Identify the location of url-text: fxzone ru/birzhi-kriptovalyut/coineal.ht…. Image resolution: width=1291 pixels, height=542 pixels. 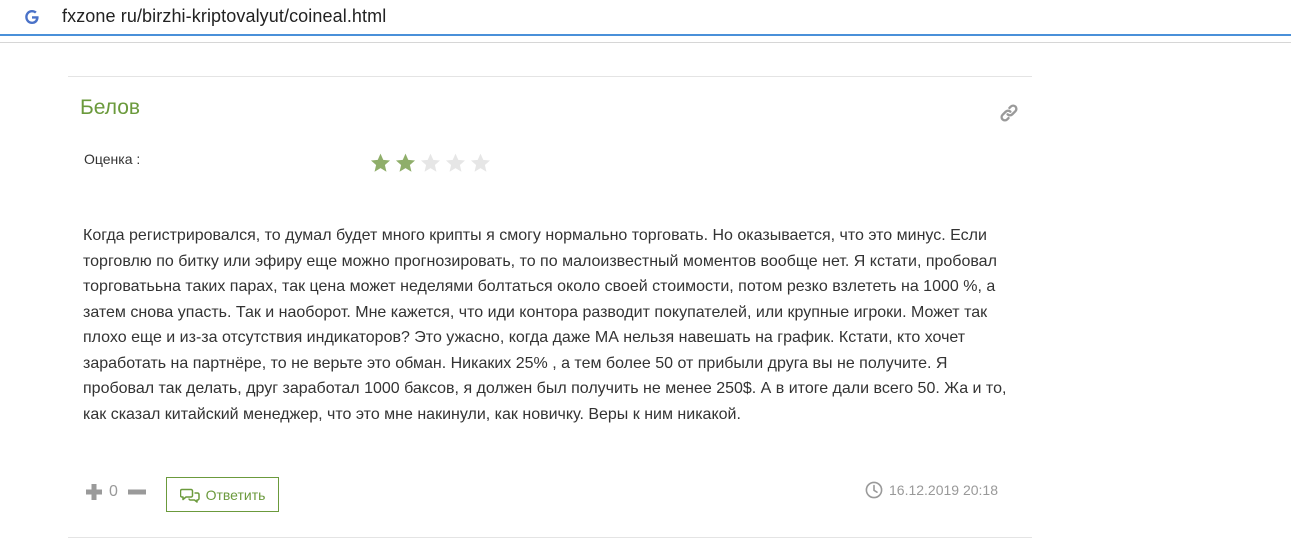
(224, 16).